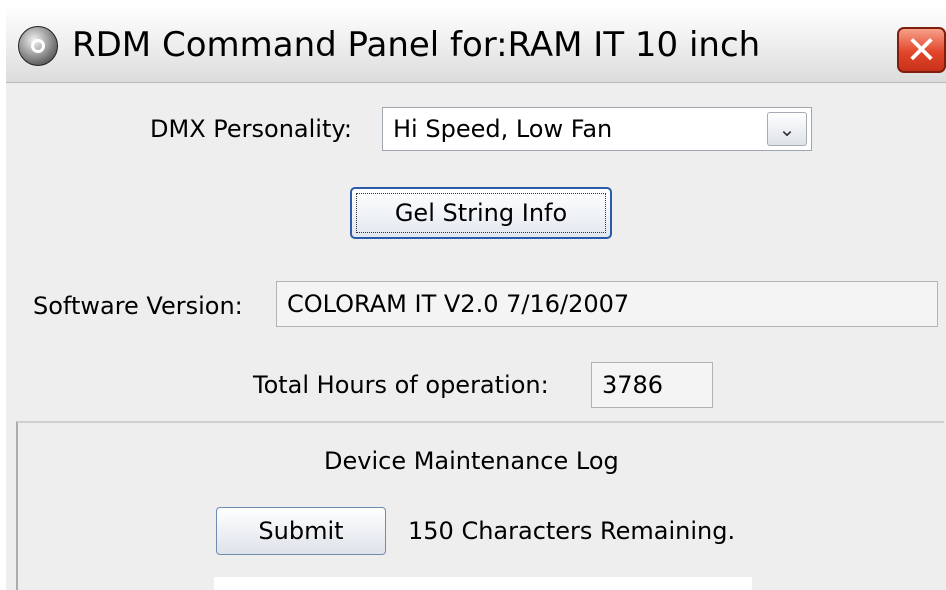  What do you see at coordinates (251, 129) in the screenshot?
I see `dmx-personality-label: DMX Personality:` at bounding box center [251, 129].